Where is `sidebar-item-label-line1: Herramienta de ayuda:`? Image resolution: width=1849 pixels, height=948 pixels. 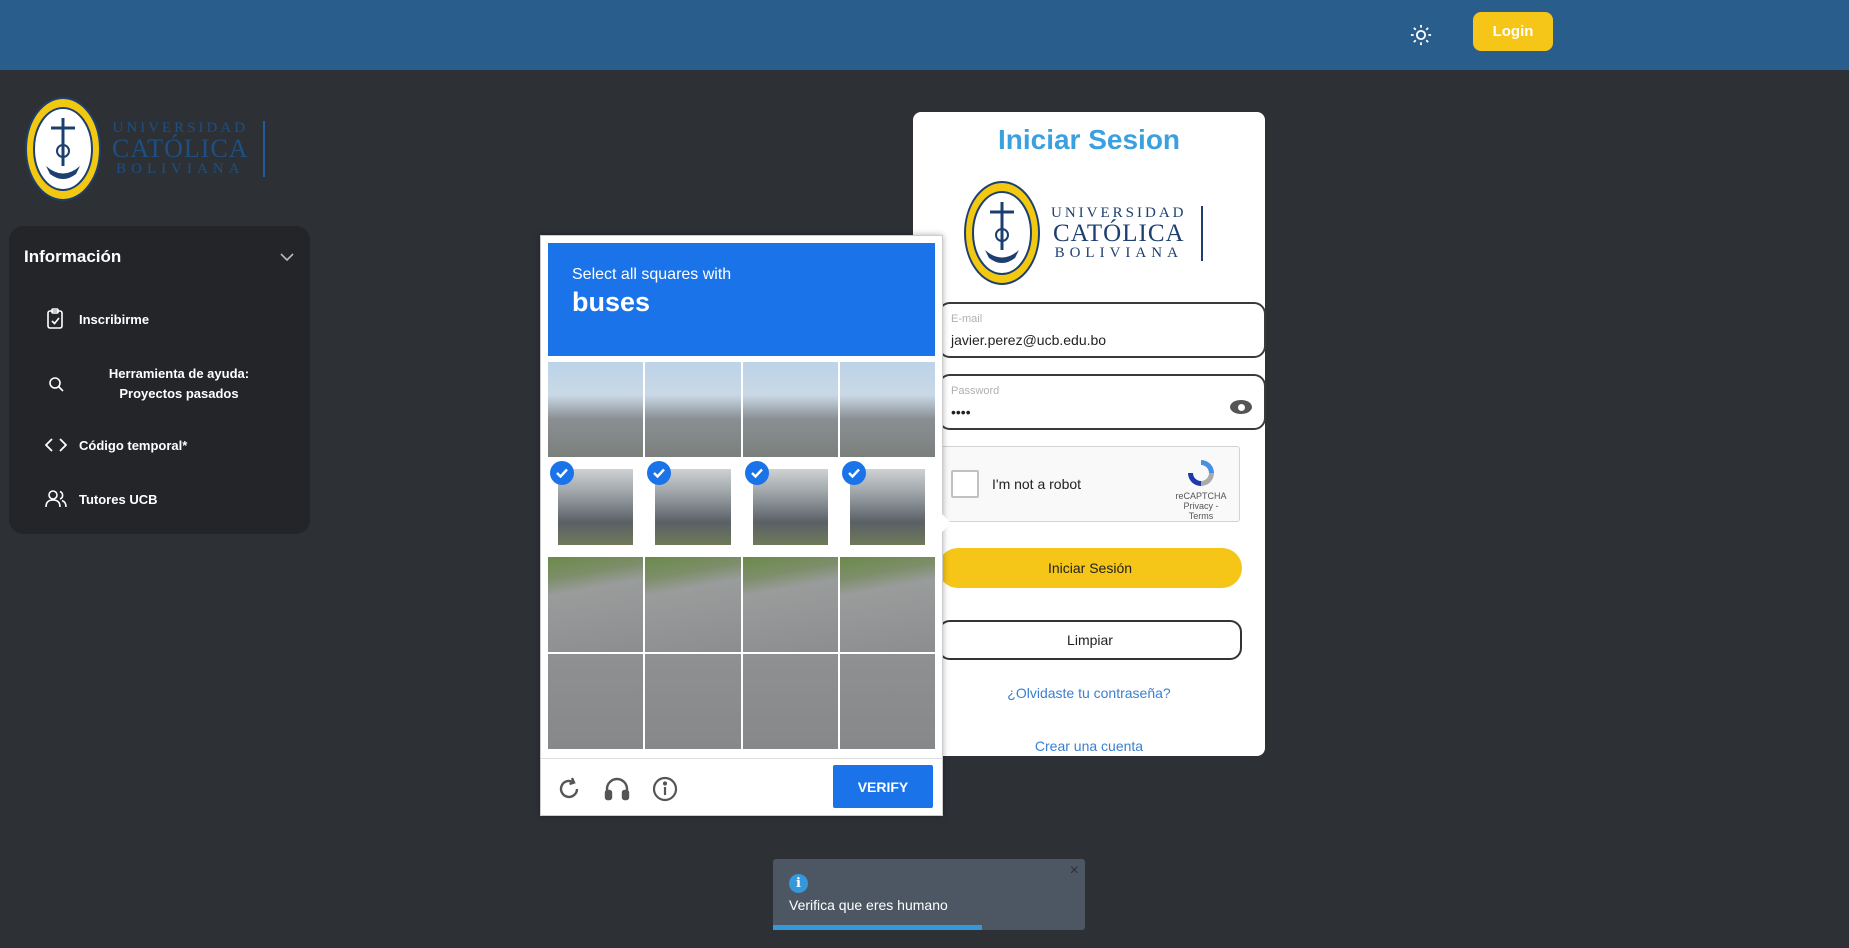
sidebar-item-label-line1: Herramienta de ayuda: is located at coordinates (179, 373).